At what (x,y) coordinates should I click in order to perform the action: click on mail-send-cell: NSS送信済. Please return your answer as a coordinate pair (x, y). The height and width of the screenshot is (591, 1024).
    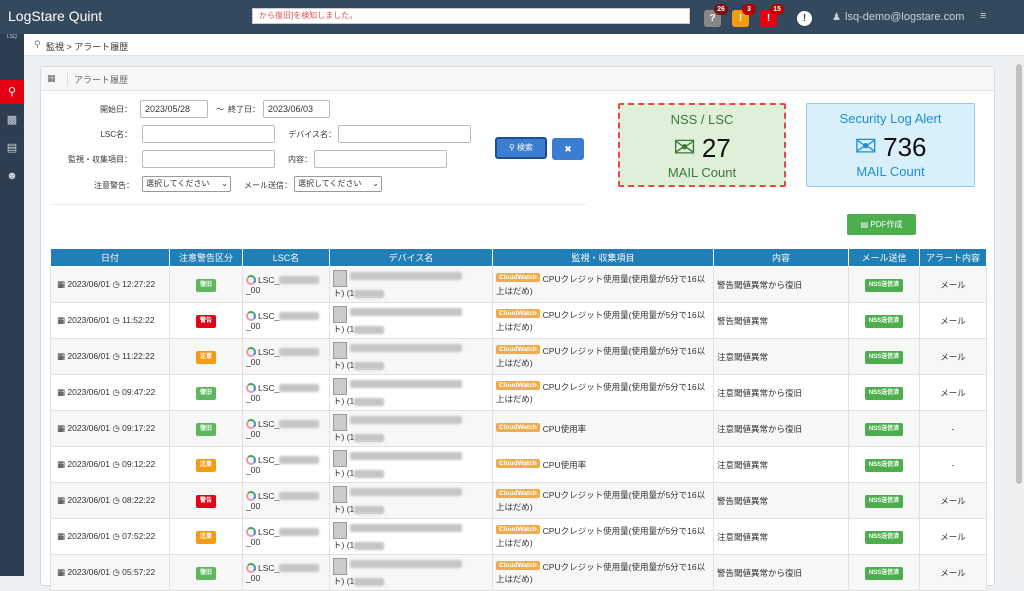
    Looking at the image, I should click on (884, 464).